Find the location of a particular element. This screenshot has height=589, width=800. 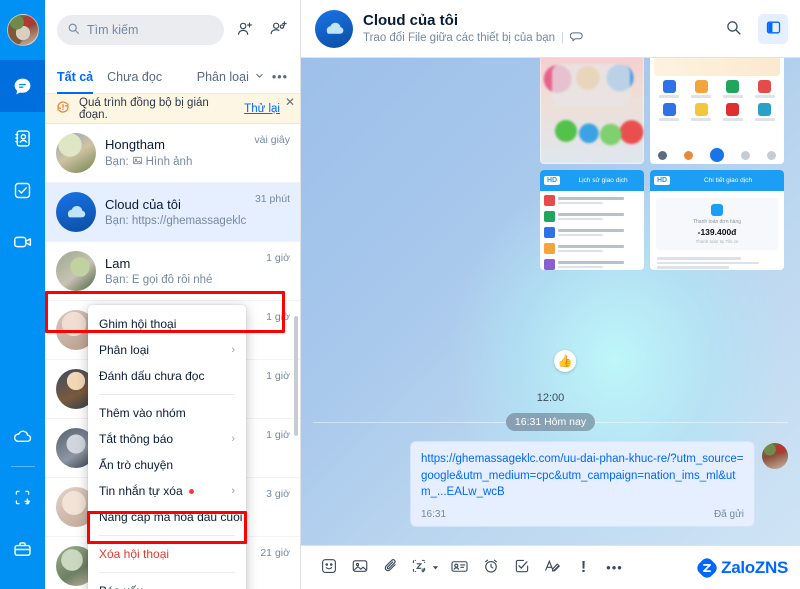

side-panel-button is located at coordinates (773, 28).